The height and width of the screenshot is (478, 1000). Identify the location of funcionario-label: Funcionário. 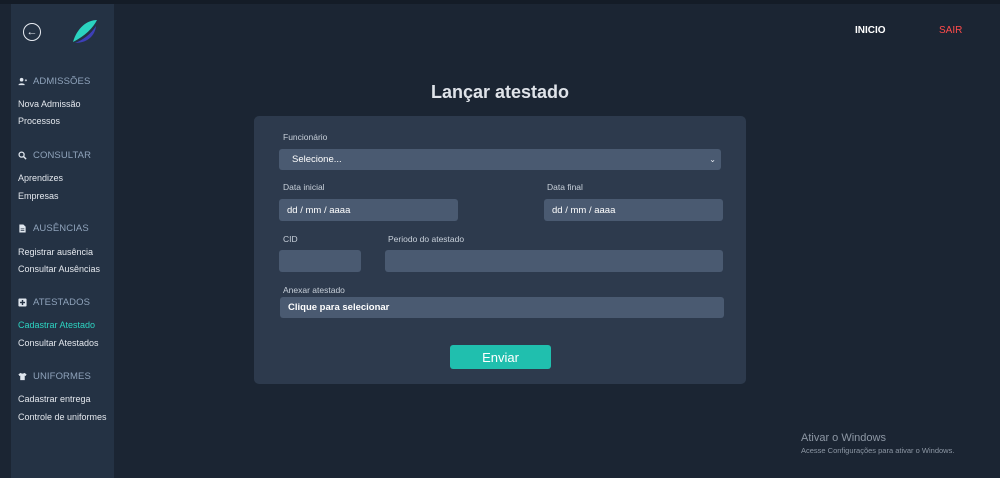
(305, 137).